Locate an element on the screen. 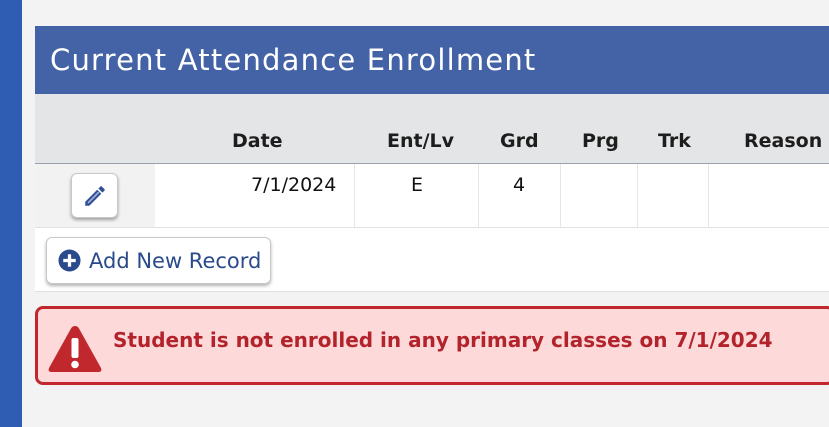 The width and height of the screenshot is (829, 427). column-header-grd: Grd is located at coordinates (519, 141).